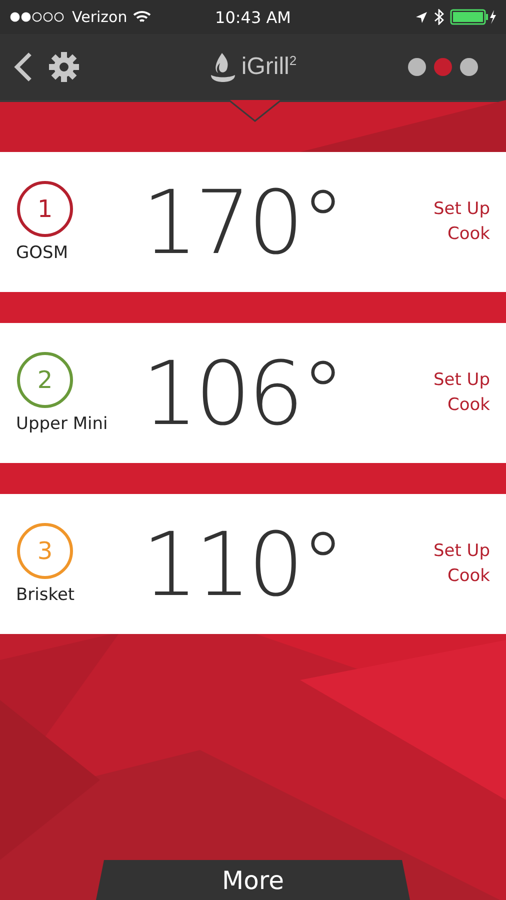  Describe the element at coordinates (242, 564) in the screenshot. I see `temperature-reading: 110°` at that location.